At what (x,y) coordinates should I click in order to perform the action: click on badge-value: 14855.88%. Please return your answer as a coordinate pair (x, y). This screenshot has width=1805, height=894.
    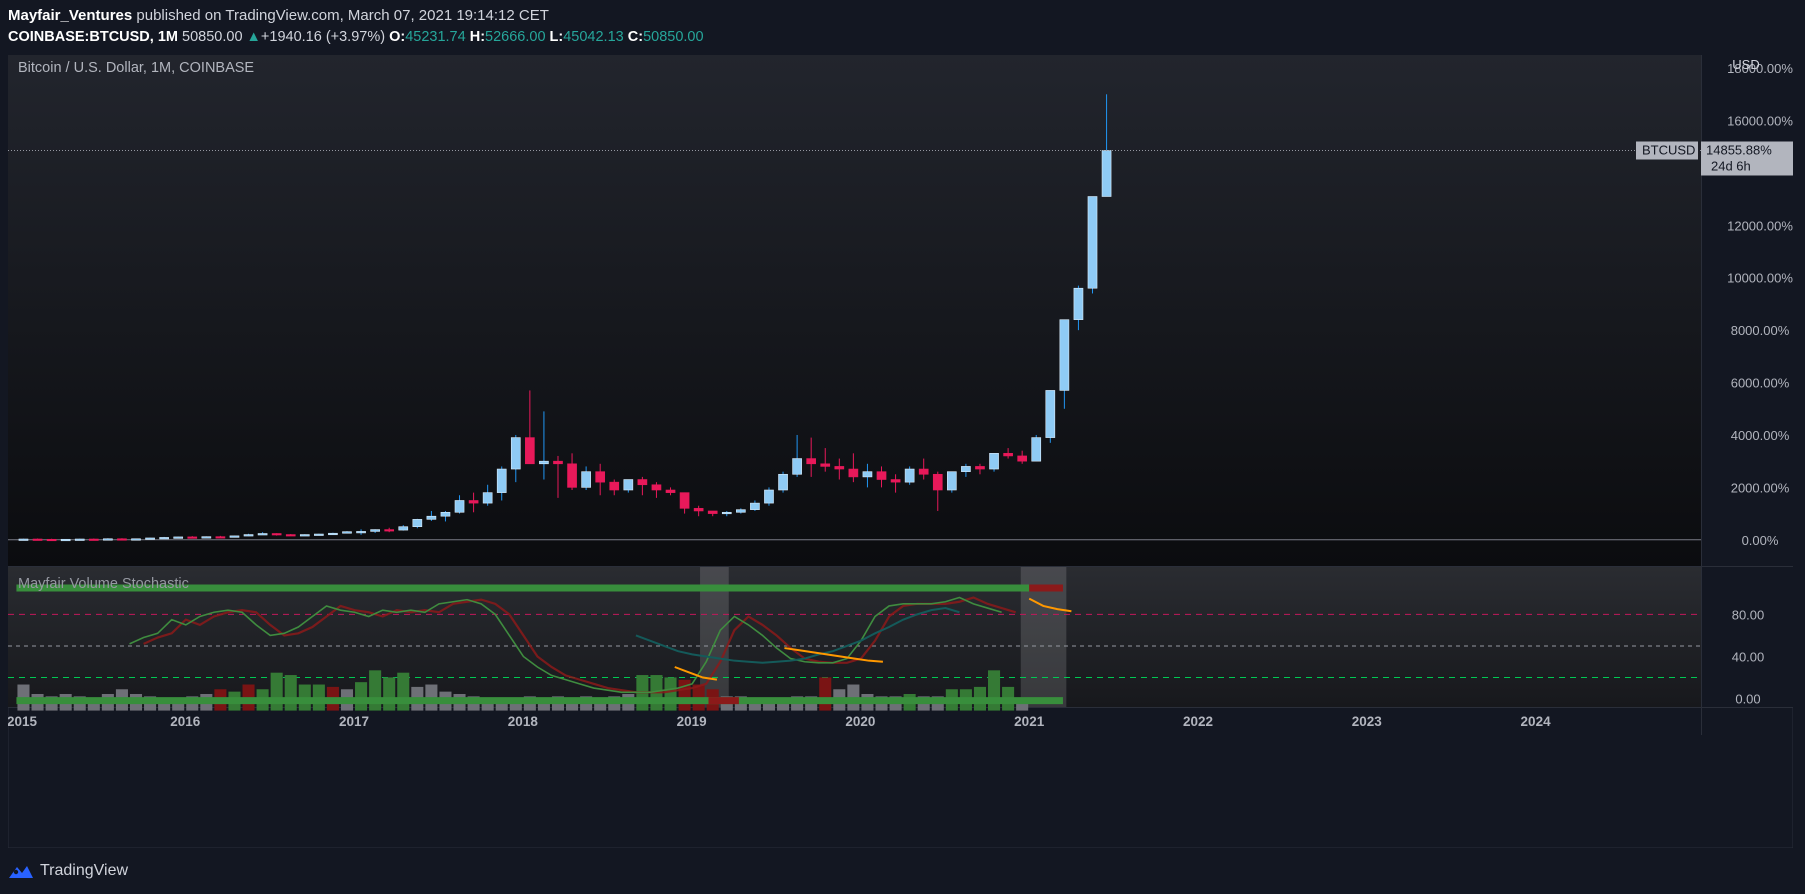
    Looking at the image, I should click on (1739, 149).